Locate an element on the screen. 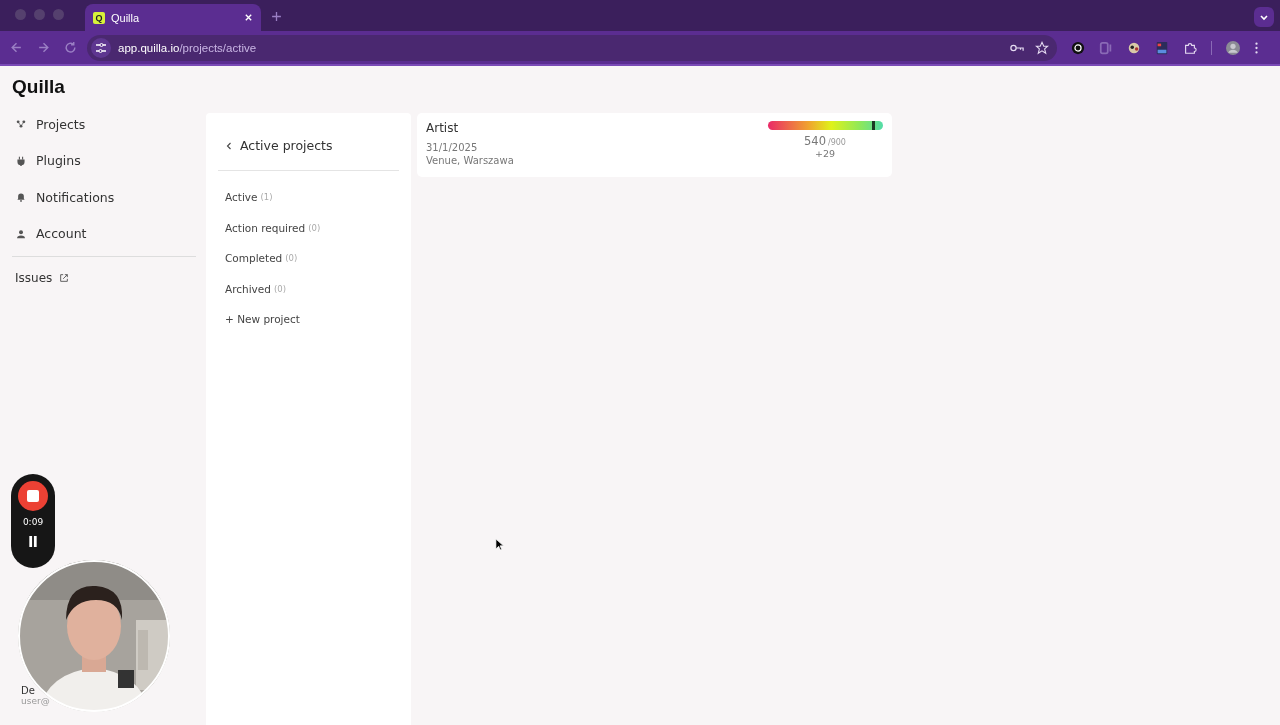 The image size is (1280, 725). sidebar-item: Account is located at coordinates (104, 233).